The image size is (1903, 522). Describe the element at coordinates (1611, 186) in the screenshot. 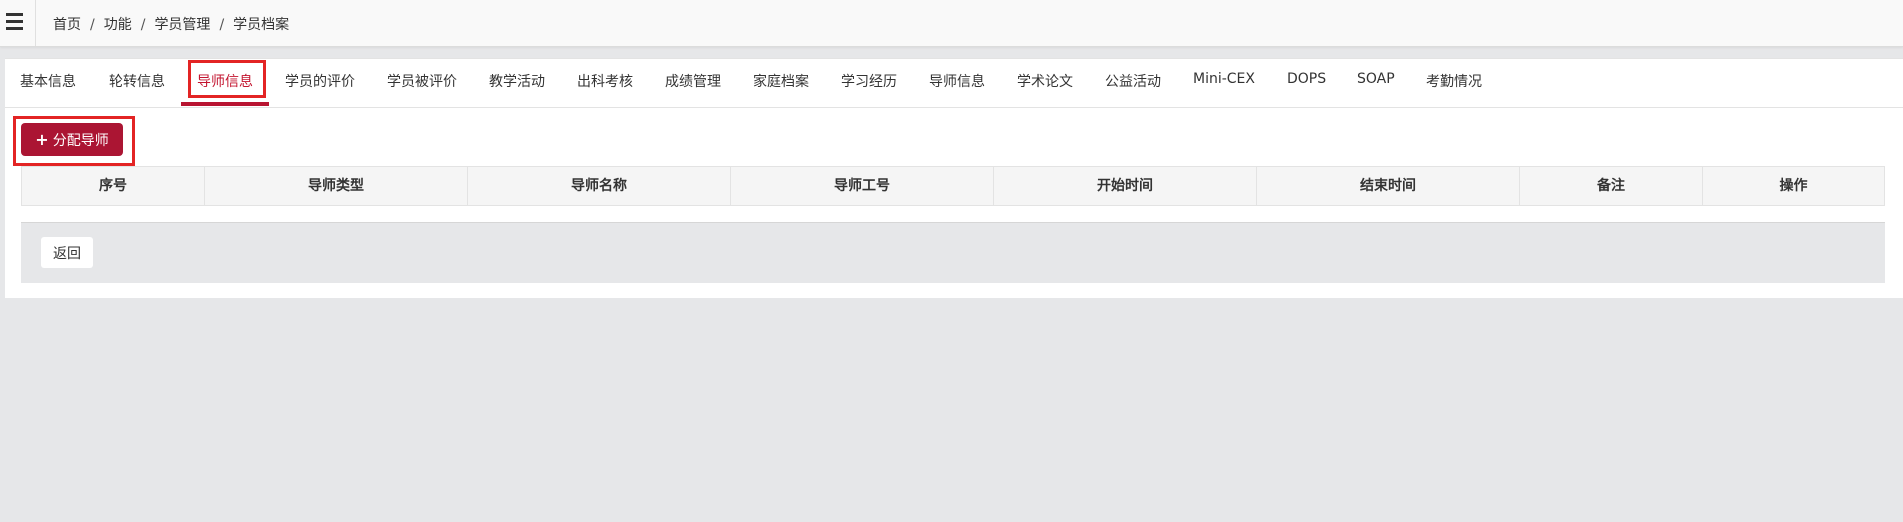

I see `column-header-remarks: 备注` at that location.